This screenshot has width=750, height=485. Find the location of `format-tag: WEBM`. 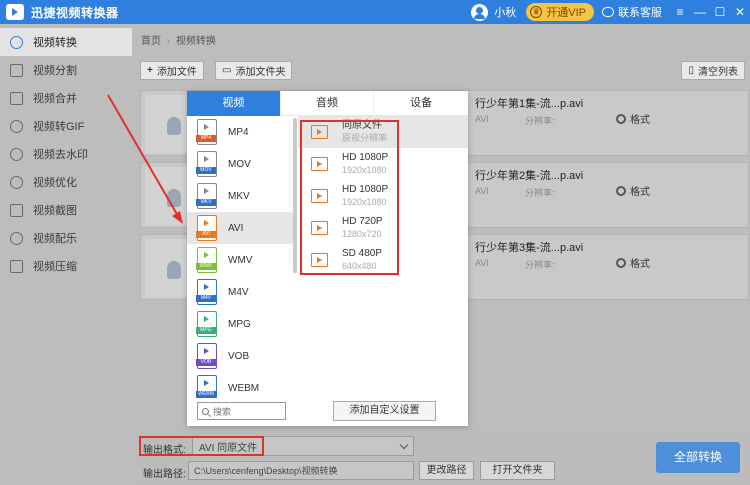

format-tag: WEBM is located at coordinates (206, 394).